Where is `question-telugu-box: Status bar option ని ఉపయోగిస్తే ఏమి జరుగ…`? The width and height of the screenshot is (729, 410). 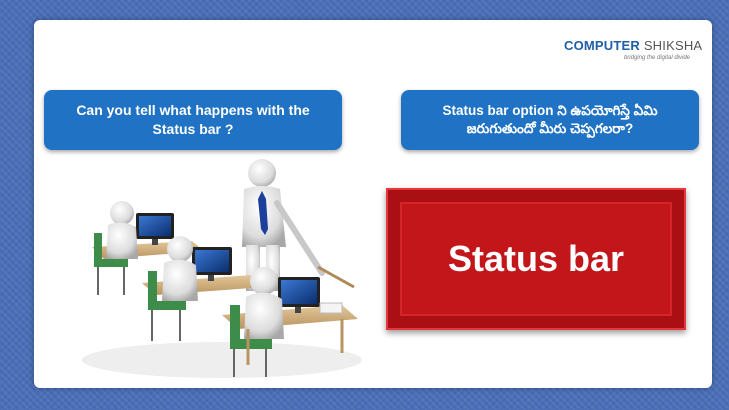 question-telugu-box: Status bar option ని ఉపయోగిస్తే ఏమి జరుగ… is located at coordinates (550, 120).